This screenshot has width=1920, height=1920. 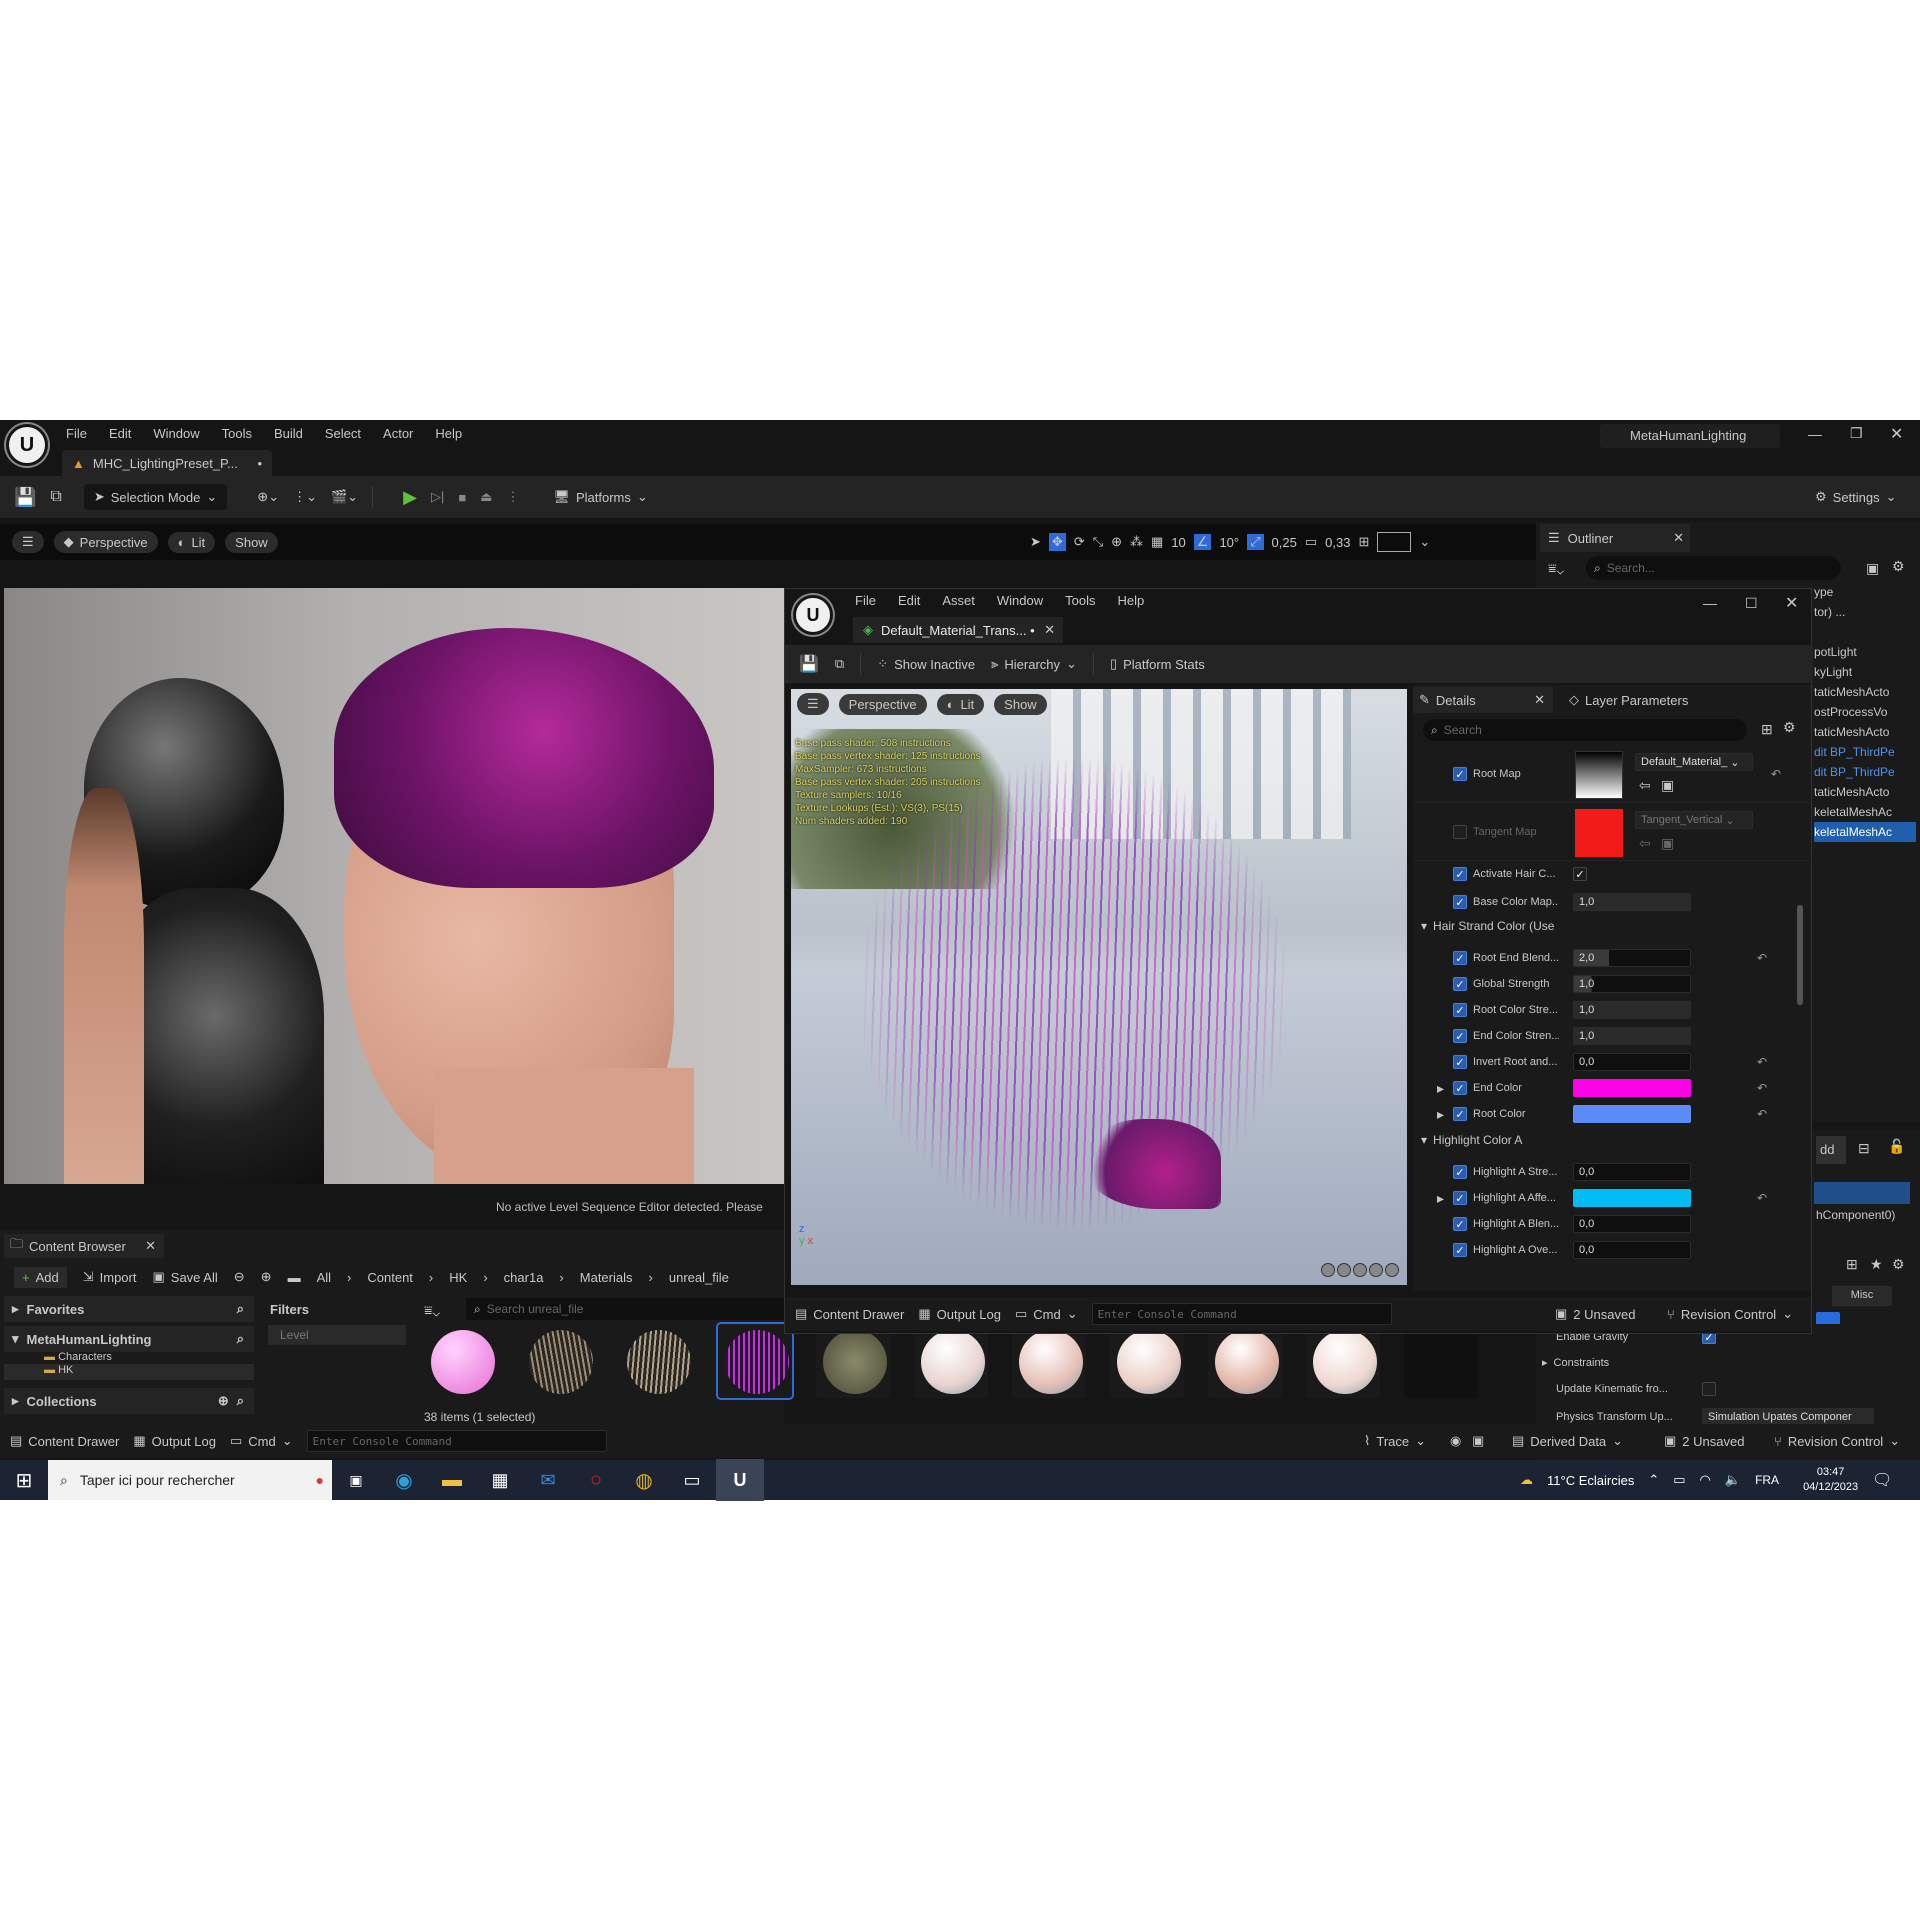 I want to click on cmd-dropdown: ▭ Cmd ⌄, so click(x=1046, y=1314).